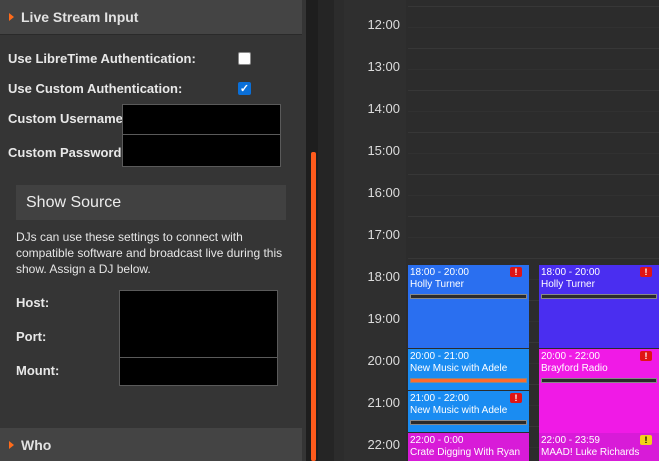  I want to click on calendar-event: 20:00 - 22:00 Brayford Radio!, so click(599, 391).